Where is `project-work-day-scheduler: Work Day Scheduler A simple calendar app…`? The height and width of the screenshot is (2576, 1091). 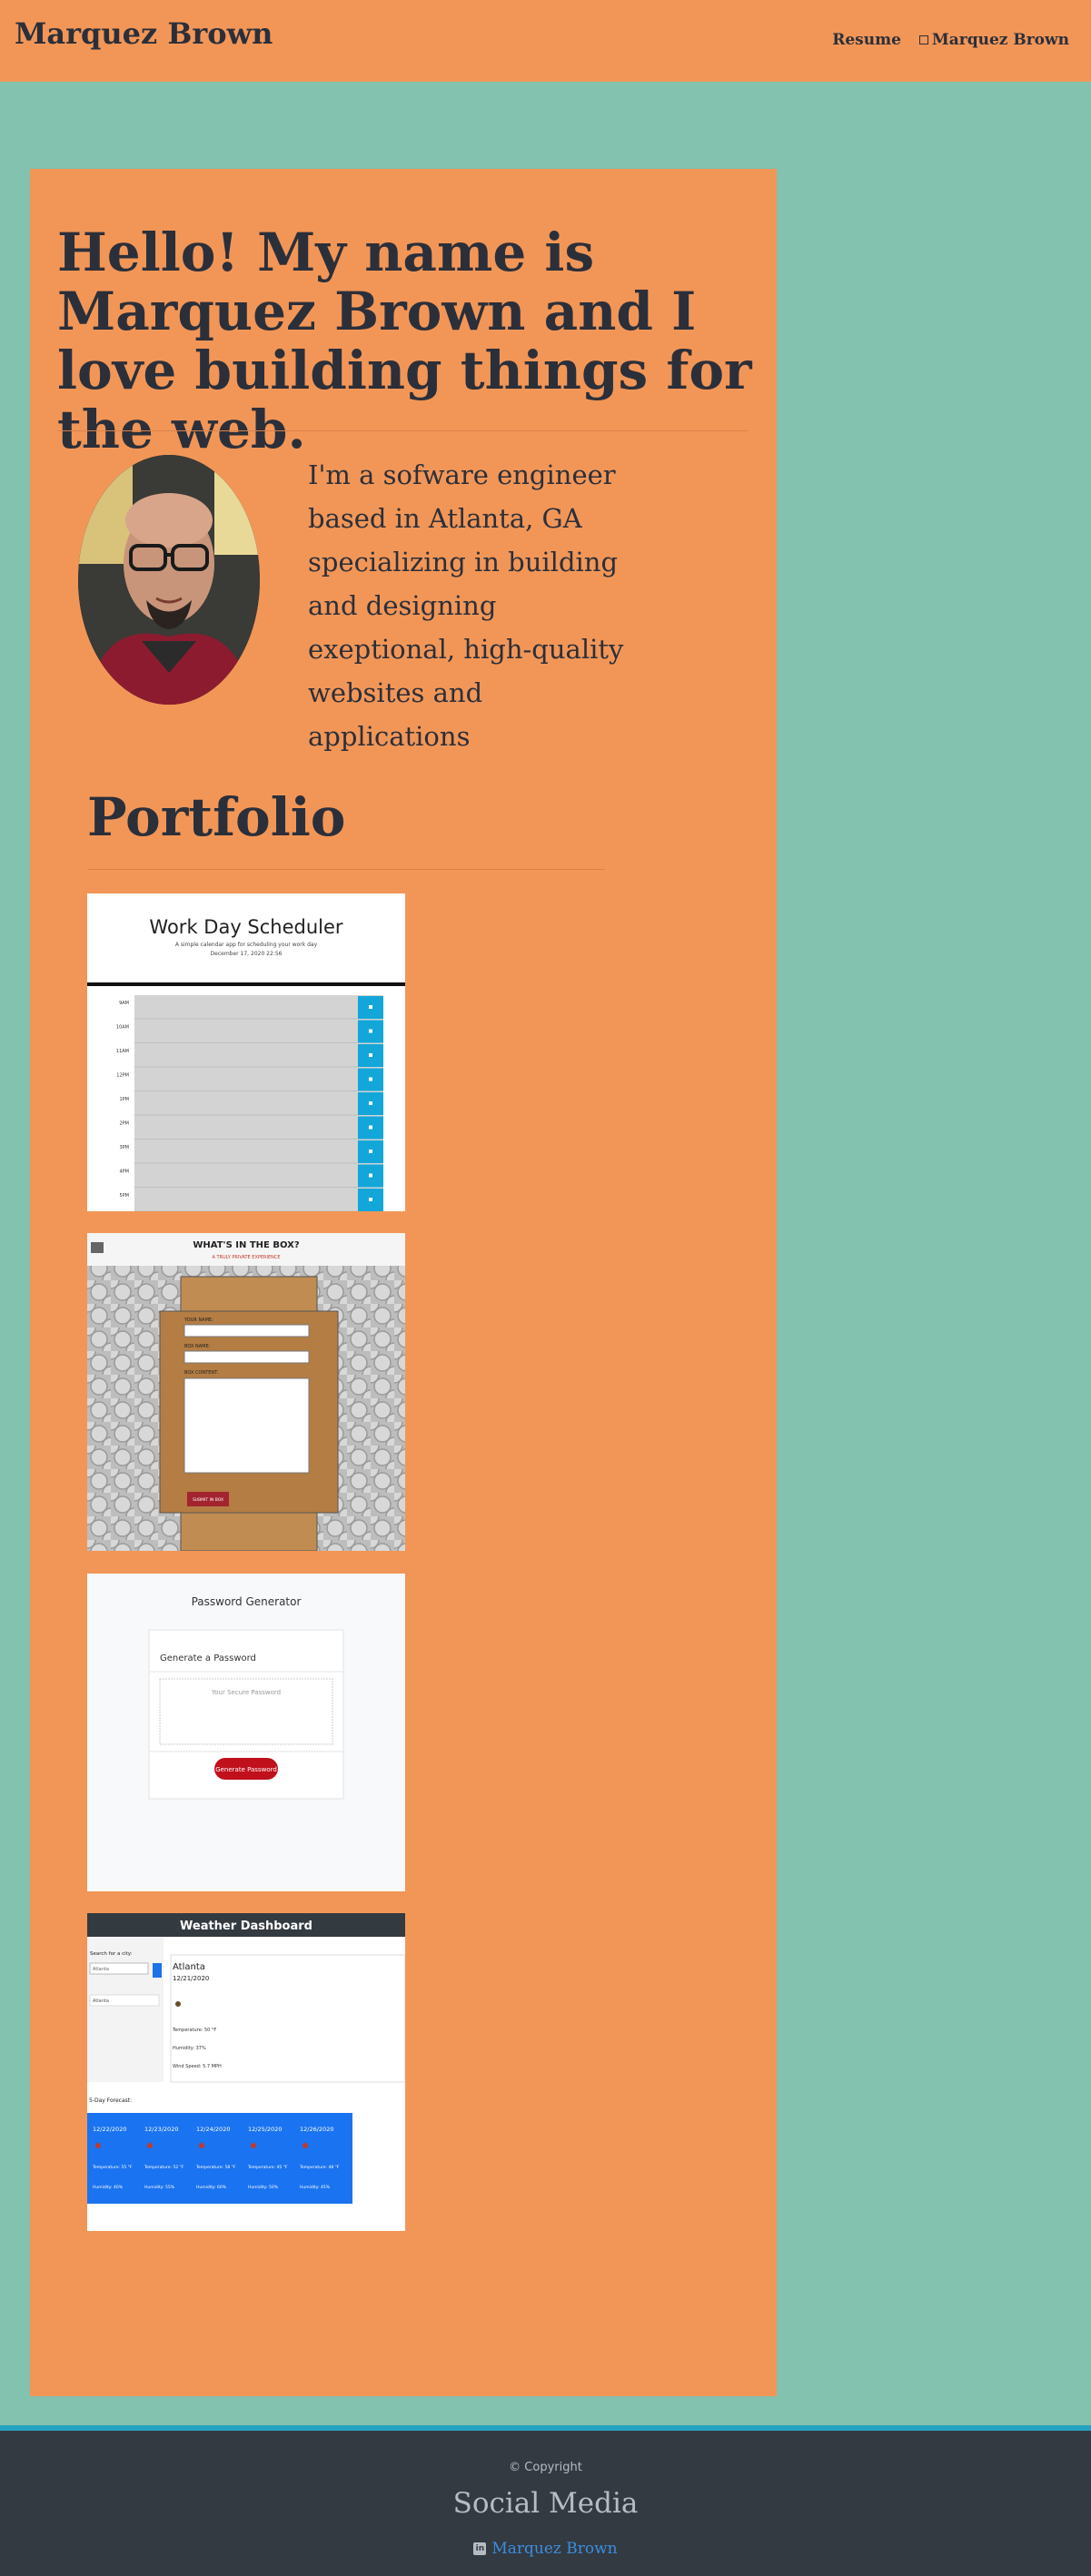
project-work-day-scheduler: Work Day Scheduler A simple calendar app… is located at coordinates (246, 1052).